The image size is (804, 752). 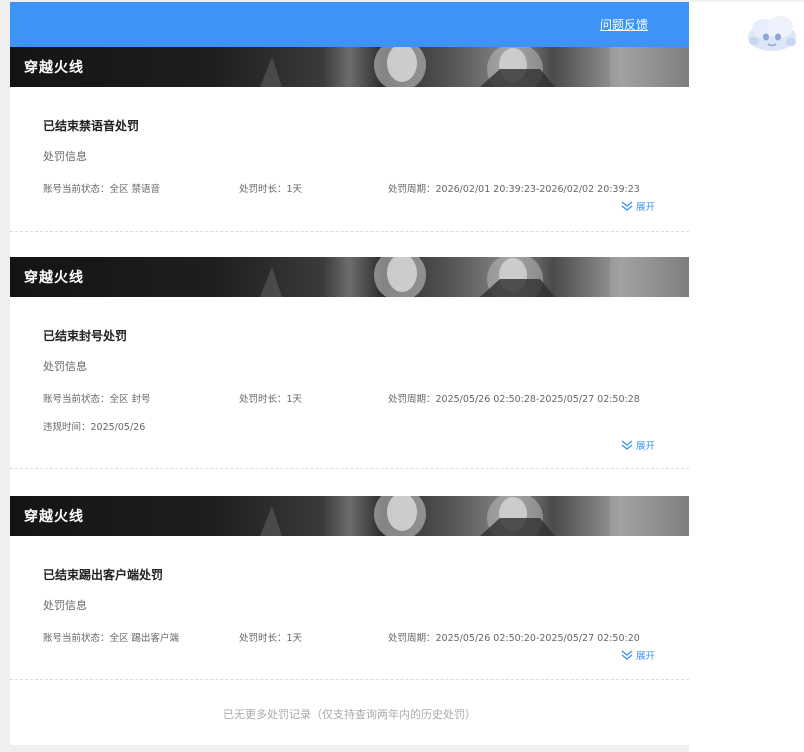 I want to click on no-more-records-note: 已无更多处罚记录（仅支持查询两年内的历史处罚）, so click(x=349, y=714).